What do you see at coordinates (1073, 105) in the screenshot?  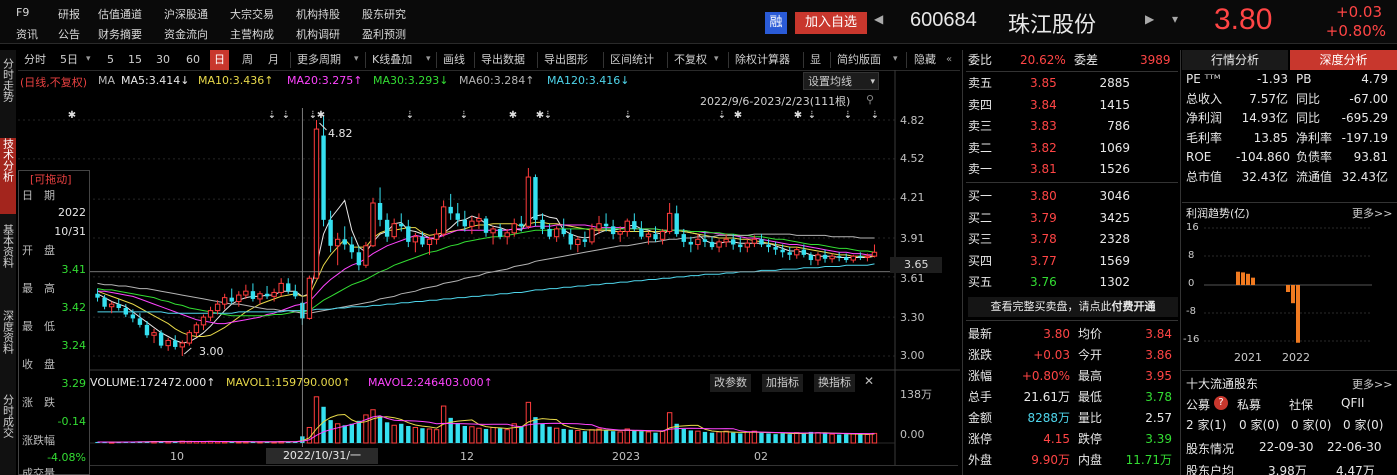 I see `ask-row: 卖四 3.84 1415` at bounding box center [1073, 105].